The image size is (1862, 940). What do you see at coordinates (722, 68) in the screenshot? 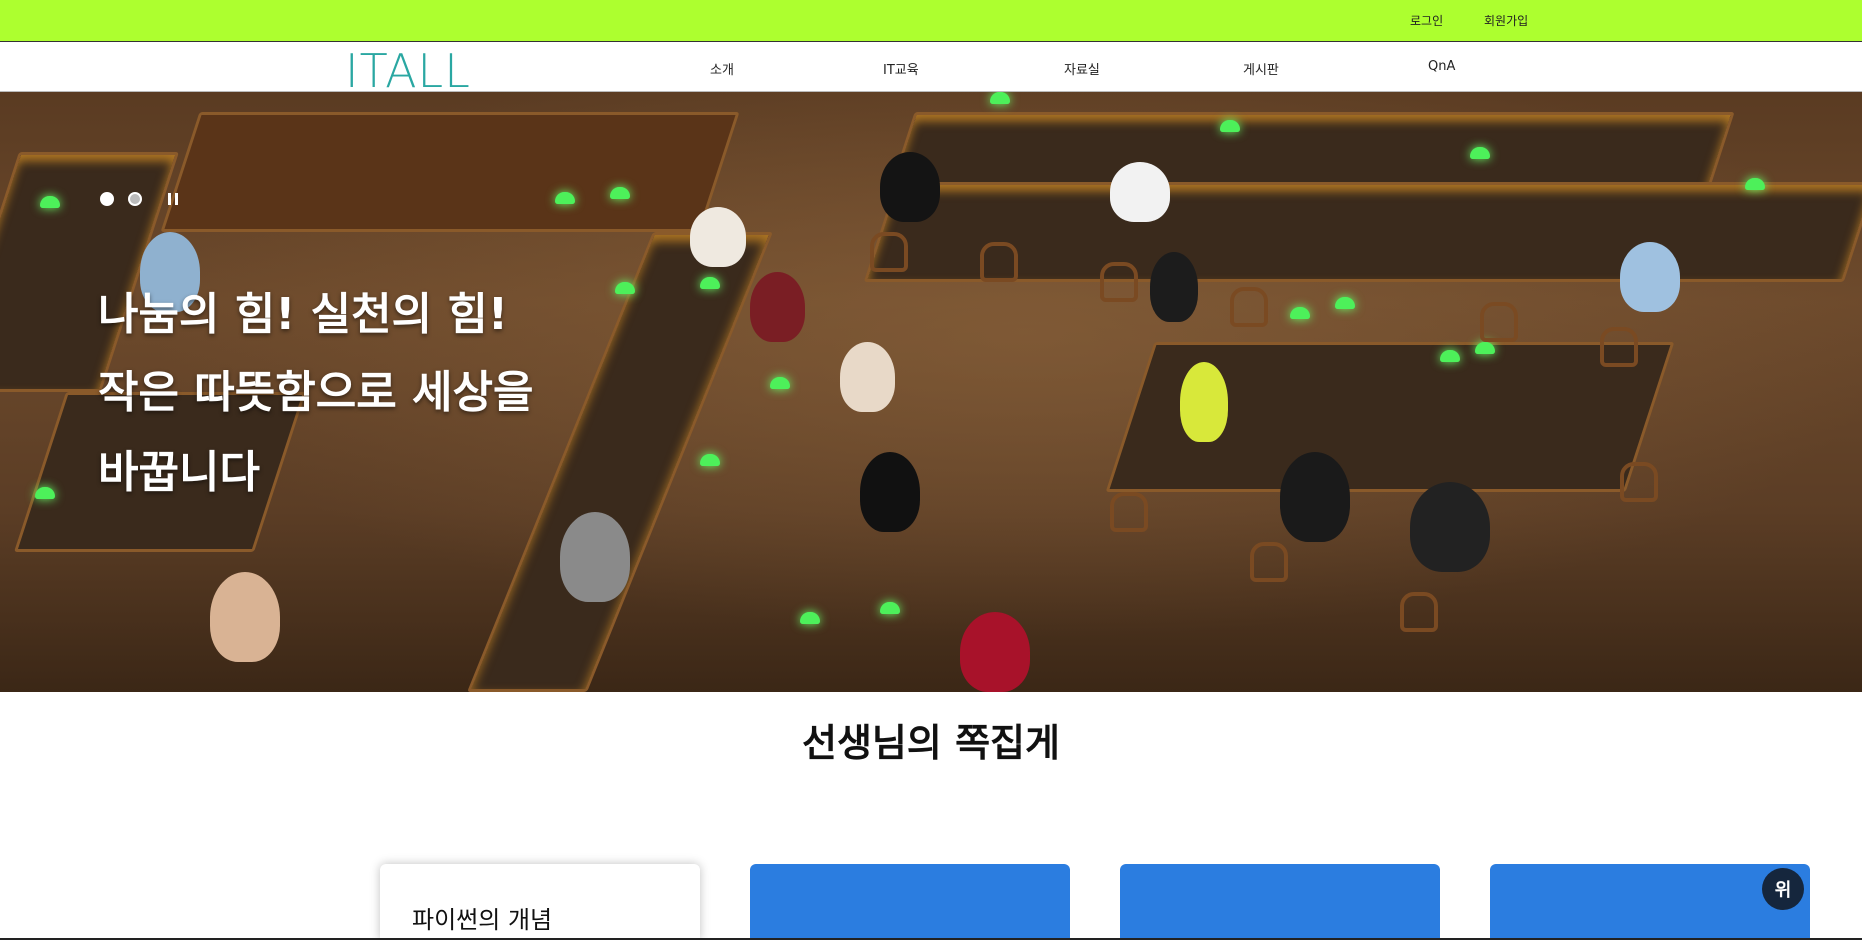
I see `nav-item-about: 소개` at bounding box center [722, 68].